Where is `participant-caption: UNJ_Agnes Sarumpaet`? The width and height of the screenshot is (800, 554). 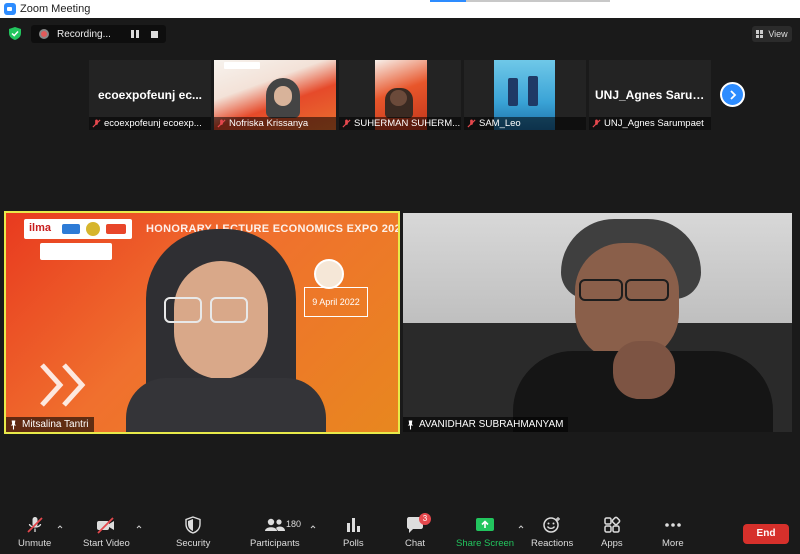
participant-caption: UNJ_Agnes Sarumpaet is located at coordinates (650, 123).